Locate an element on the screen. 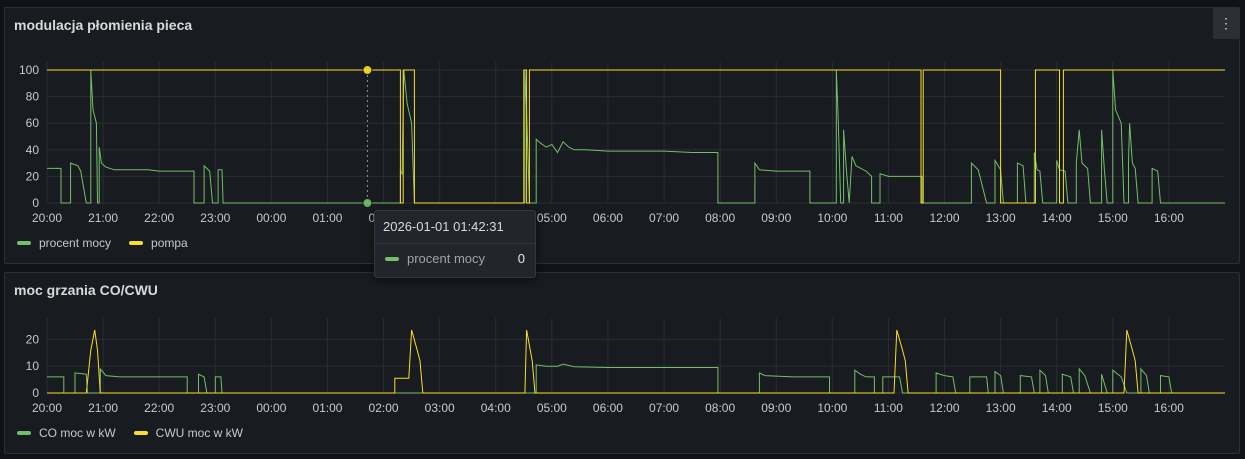 This screenshot has height=459, width=1245. legend-item-procent-mocy: procent mocy is located at coordinates (64, 243).